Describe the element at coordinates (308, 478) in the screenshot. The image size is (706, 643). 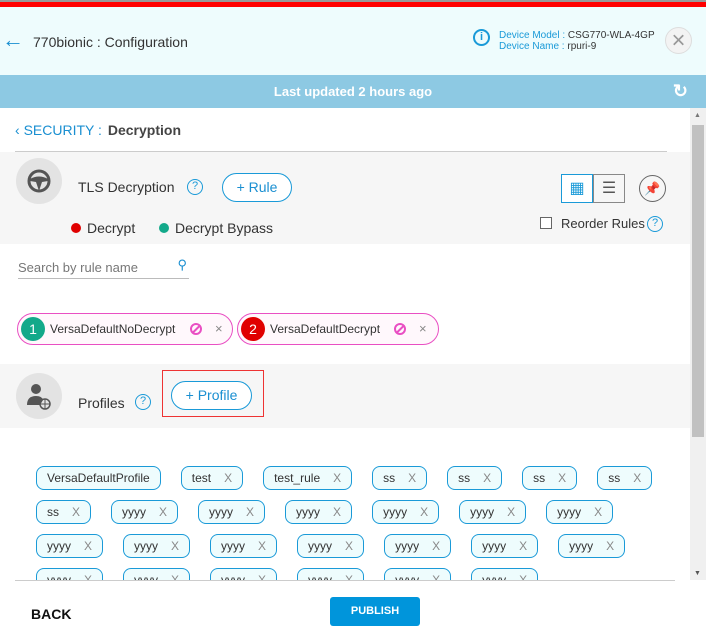
I see `profile-chip: test_rule X` at that location.